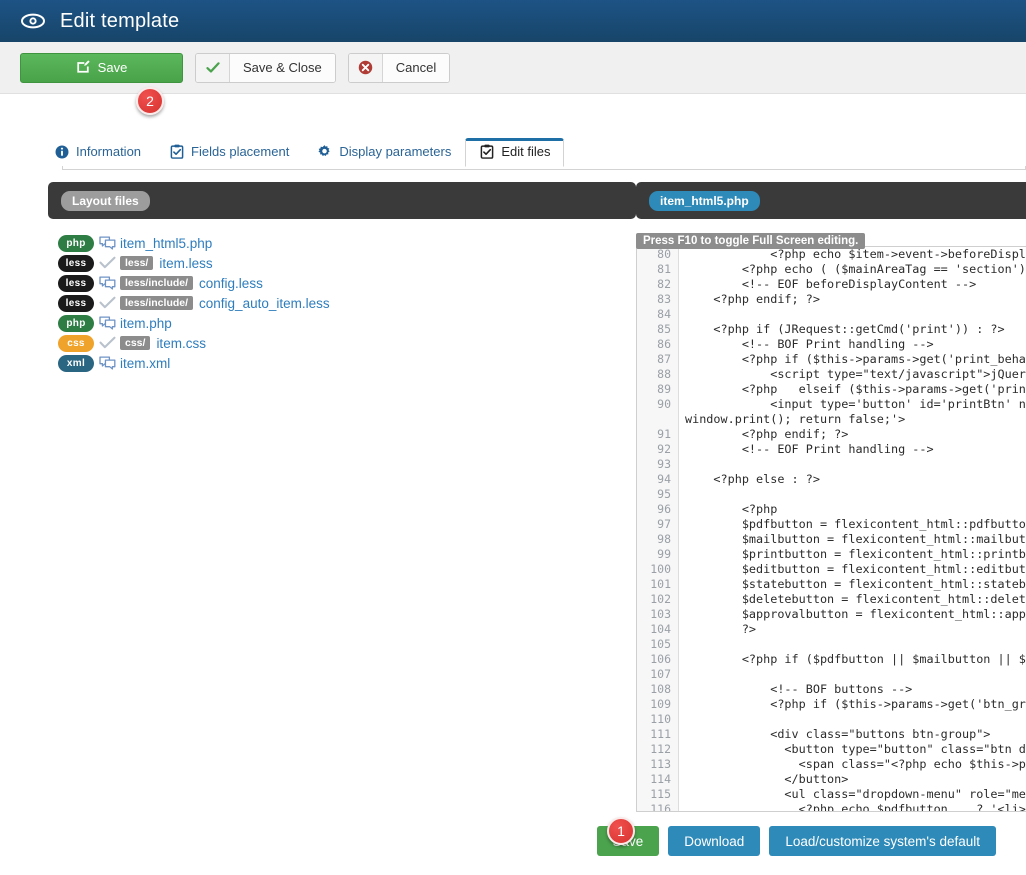 The image size is (1026, 875). What do you see at coordinates (347, 283) in the screenshot?
I see `list-item: less less/include/ config.less` at bounding box center [347, 283].